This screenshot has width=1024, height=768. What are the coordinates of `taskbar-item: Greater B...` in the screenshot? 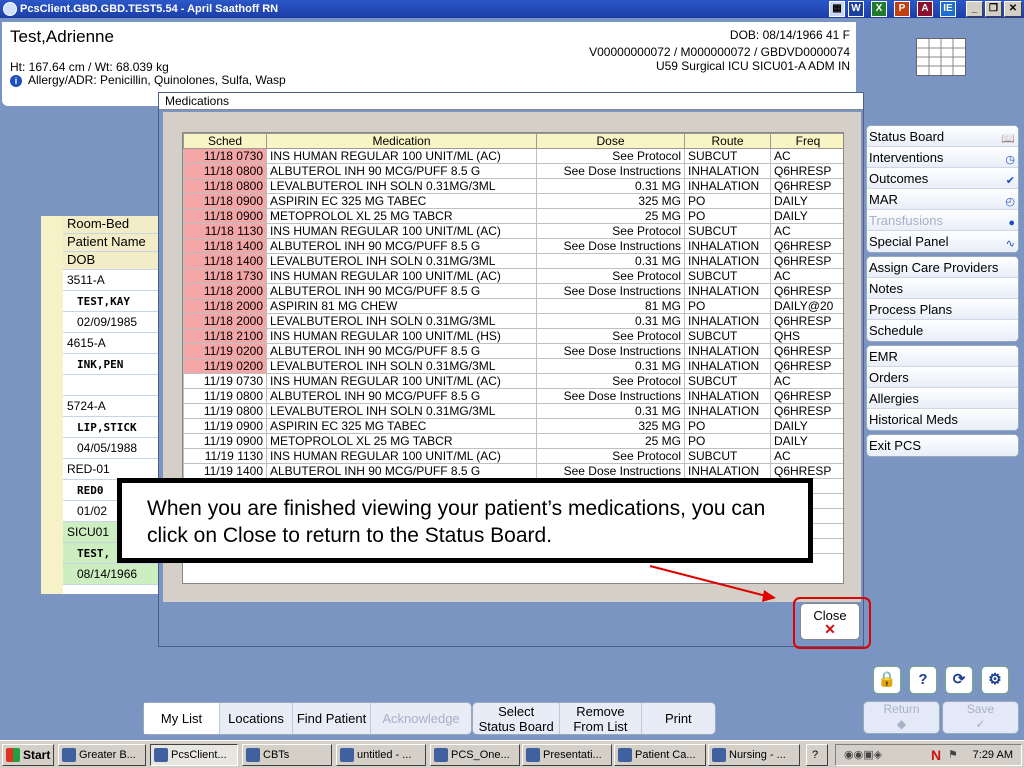 It's located at (102, 755).